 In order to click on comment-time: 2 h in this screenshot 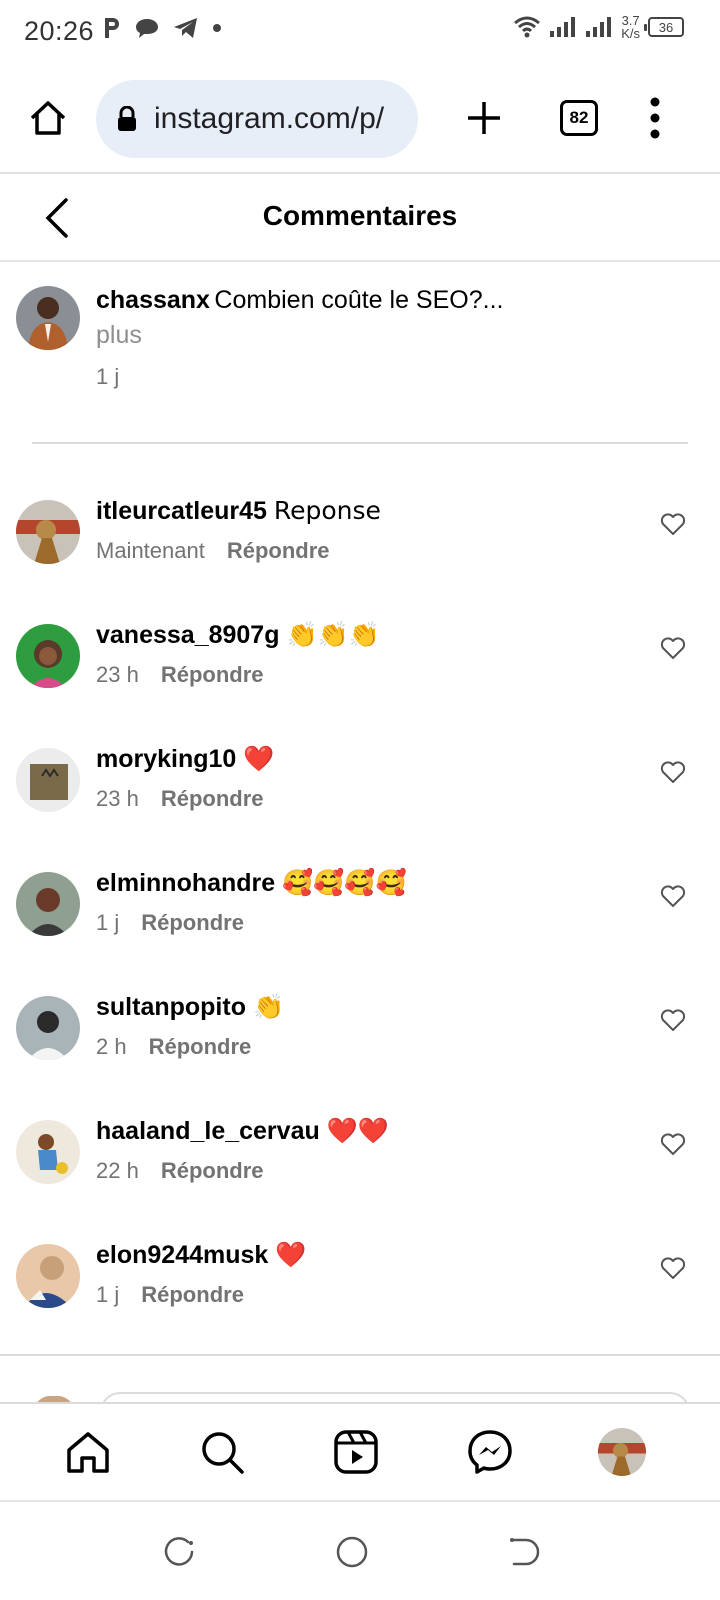, I will do `click(111, 1046)`.